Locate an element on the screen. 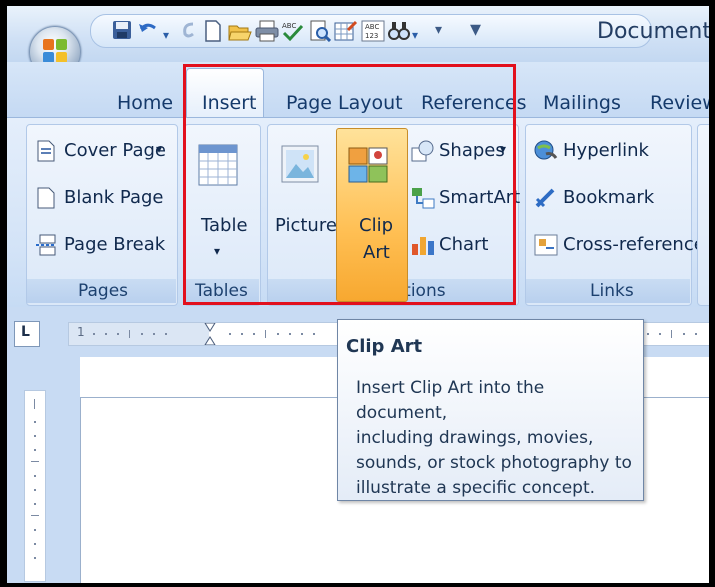 Image resolution: width=715 pixels, height=587 pixels. blank-page-button: Blank Page is located at coordinates (114, 197).